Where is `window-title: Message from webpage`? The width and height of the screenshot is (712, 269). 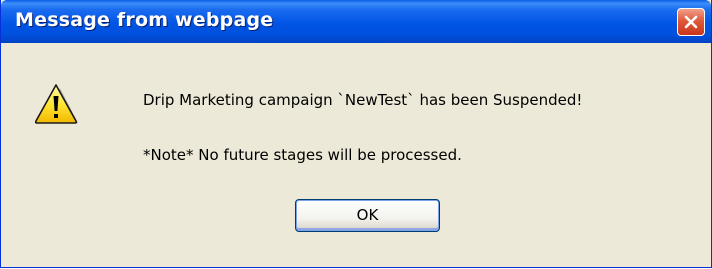
window-title: Message from webpage is located at coordinates (144, 20).